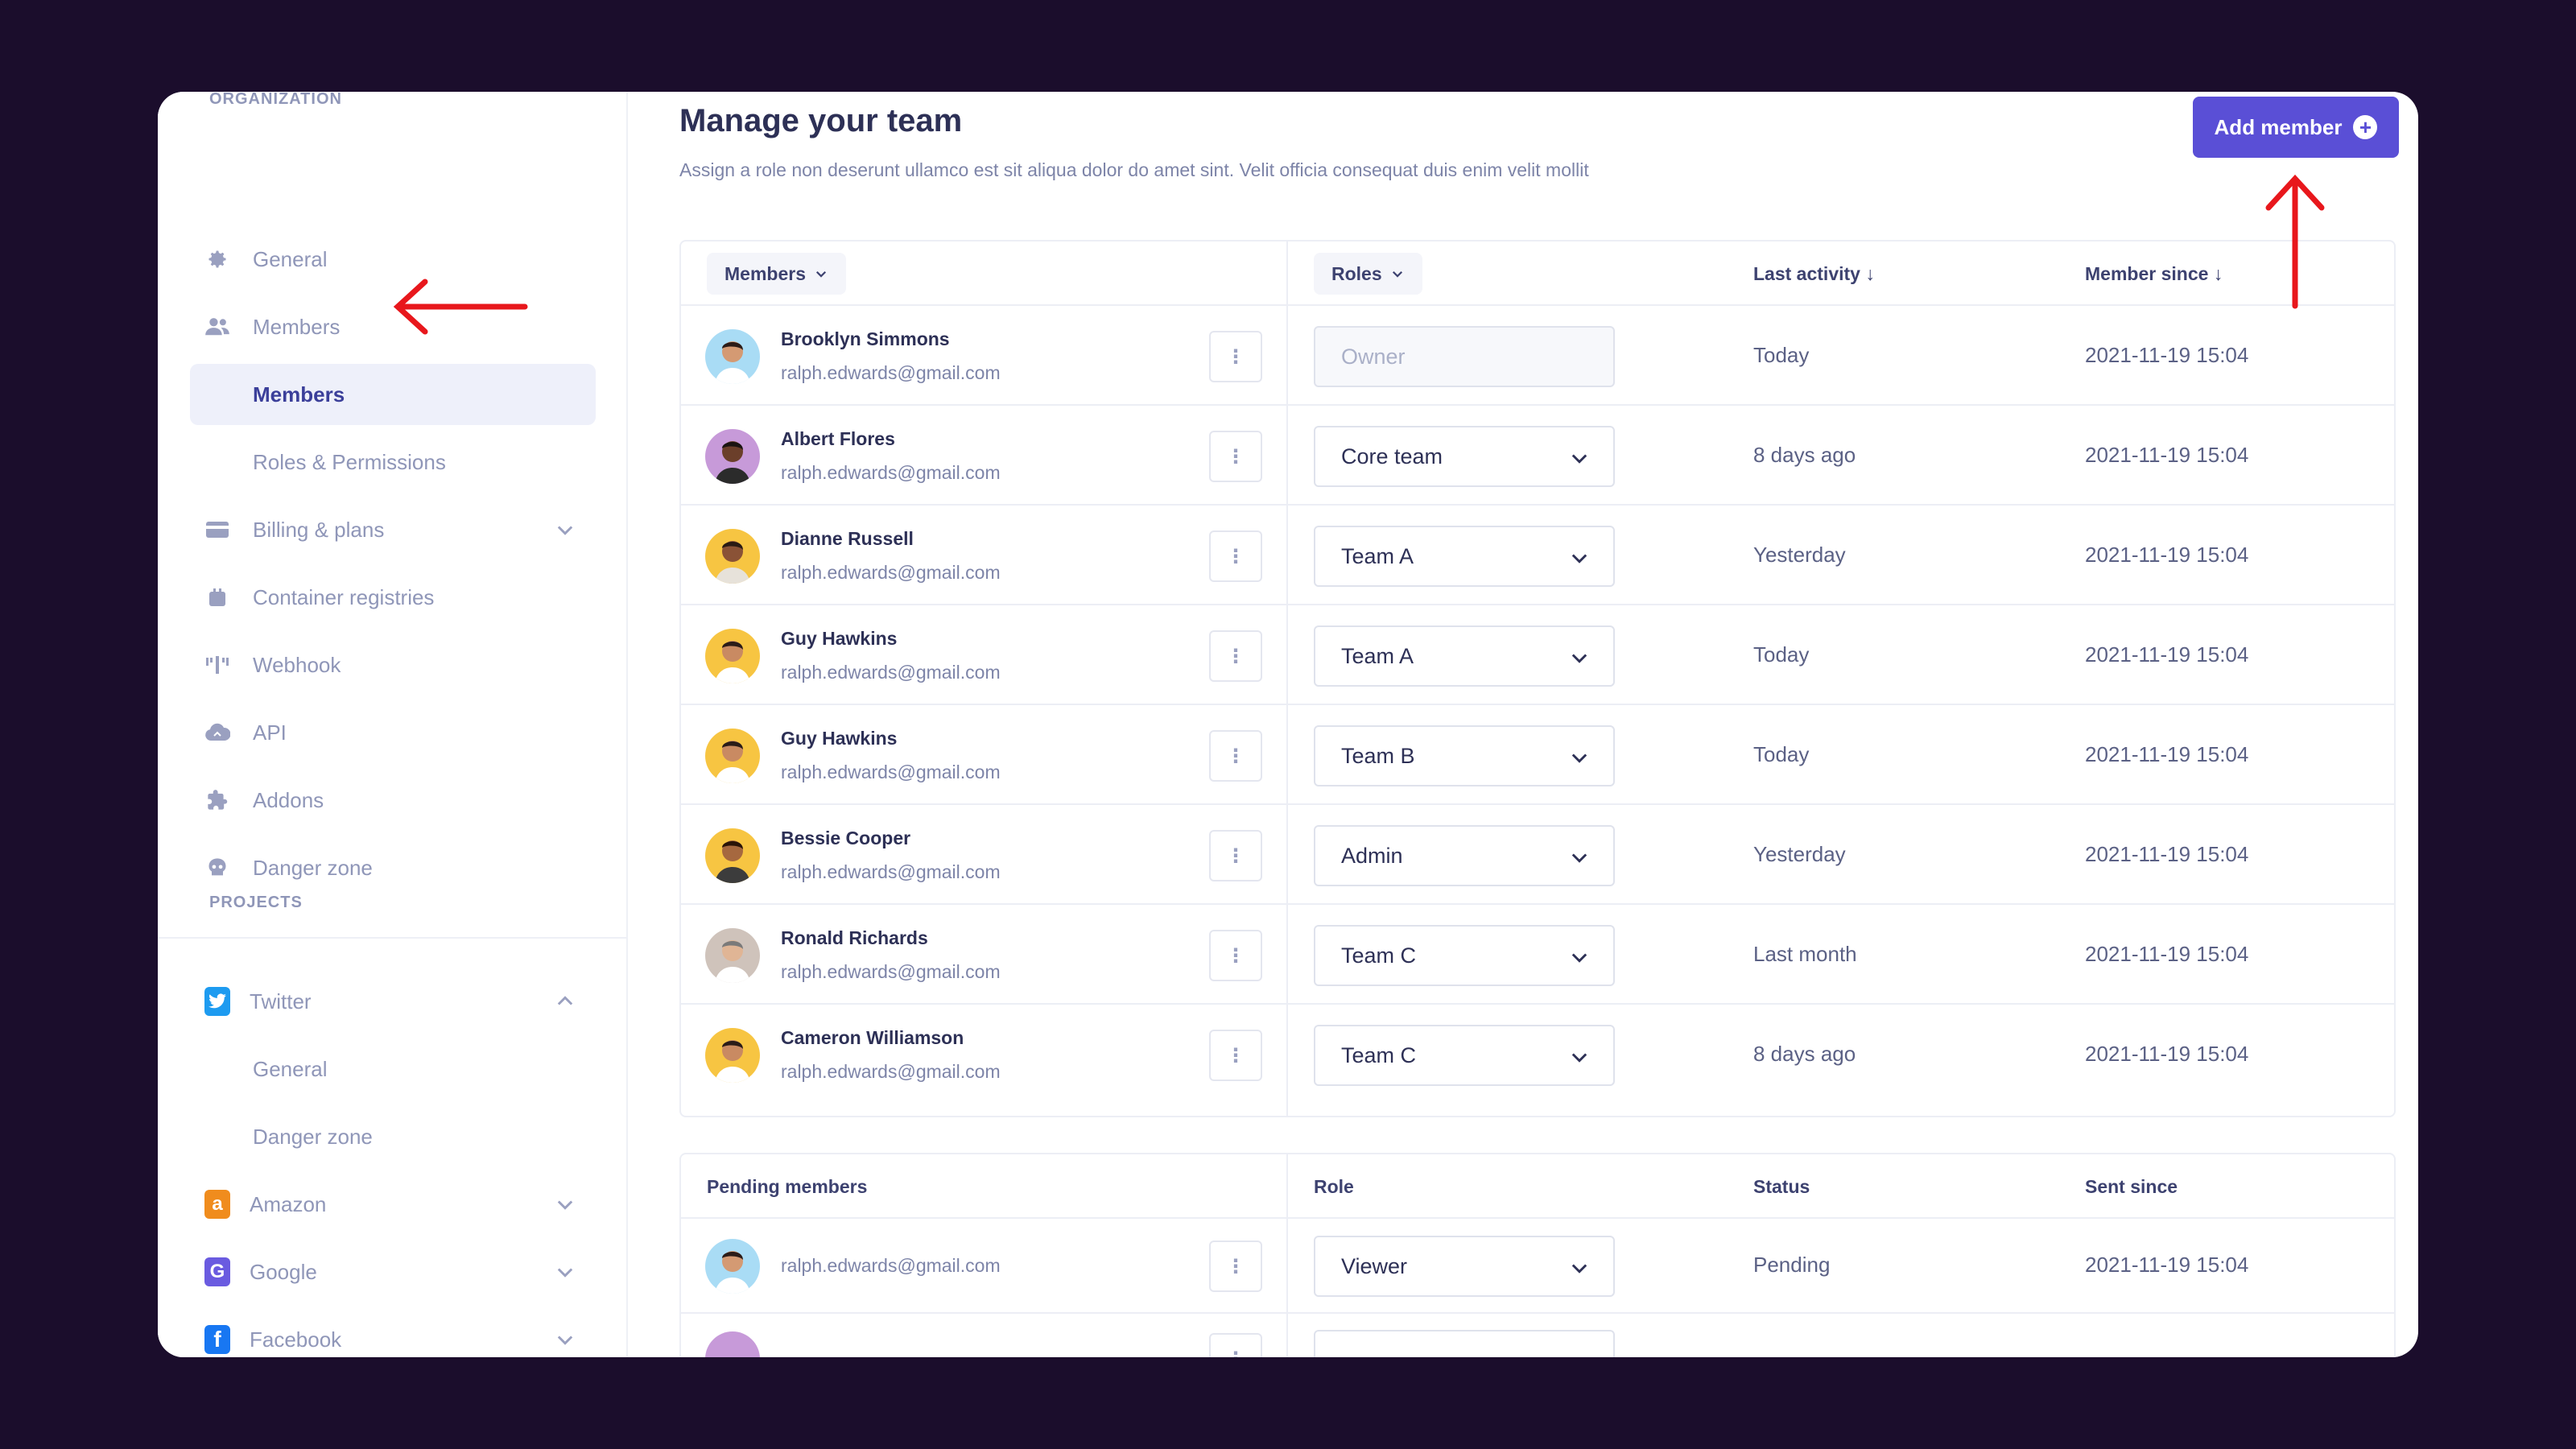 Image resolution: width=2576 pixels, height=1449 pixels. Describe the element at coordinates (2295, 242) in the screenshot. I see `annotation-arrow-up` at that location.